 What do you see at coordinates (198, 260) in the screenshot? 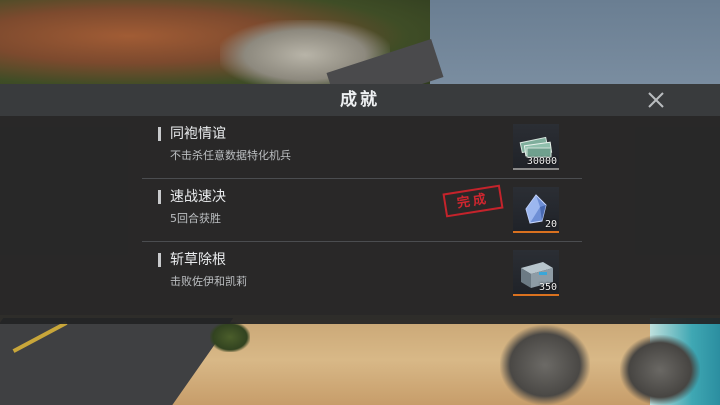
I see `achievement-title: 斩草除根` at bounding box center [198, 260].